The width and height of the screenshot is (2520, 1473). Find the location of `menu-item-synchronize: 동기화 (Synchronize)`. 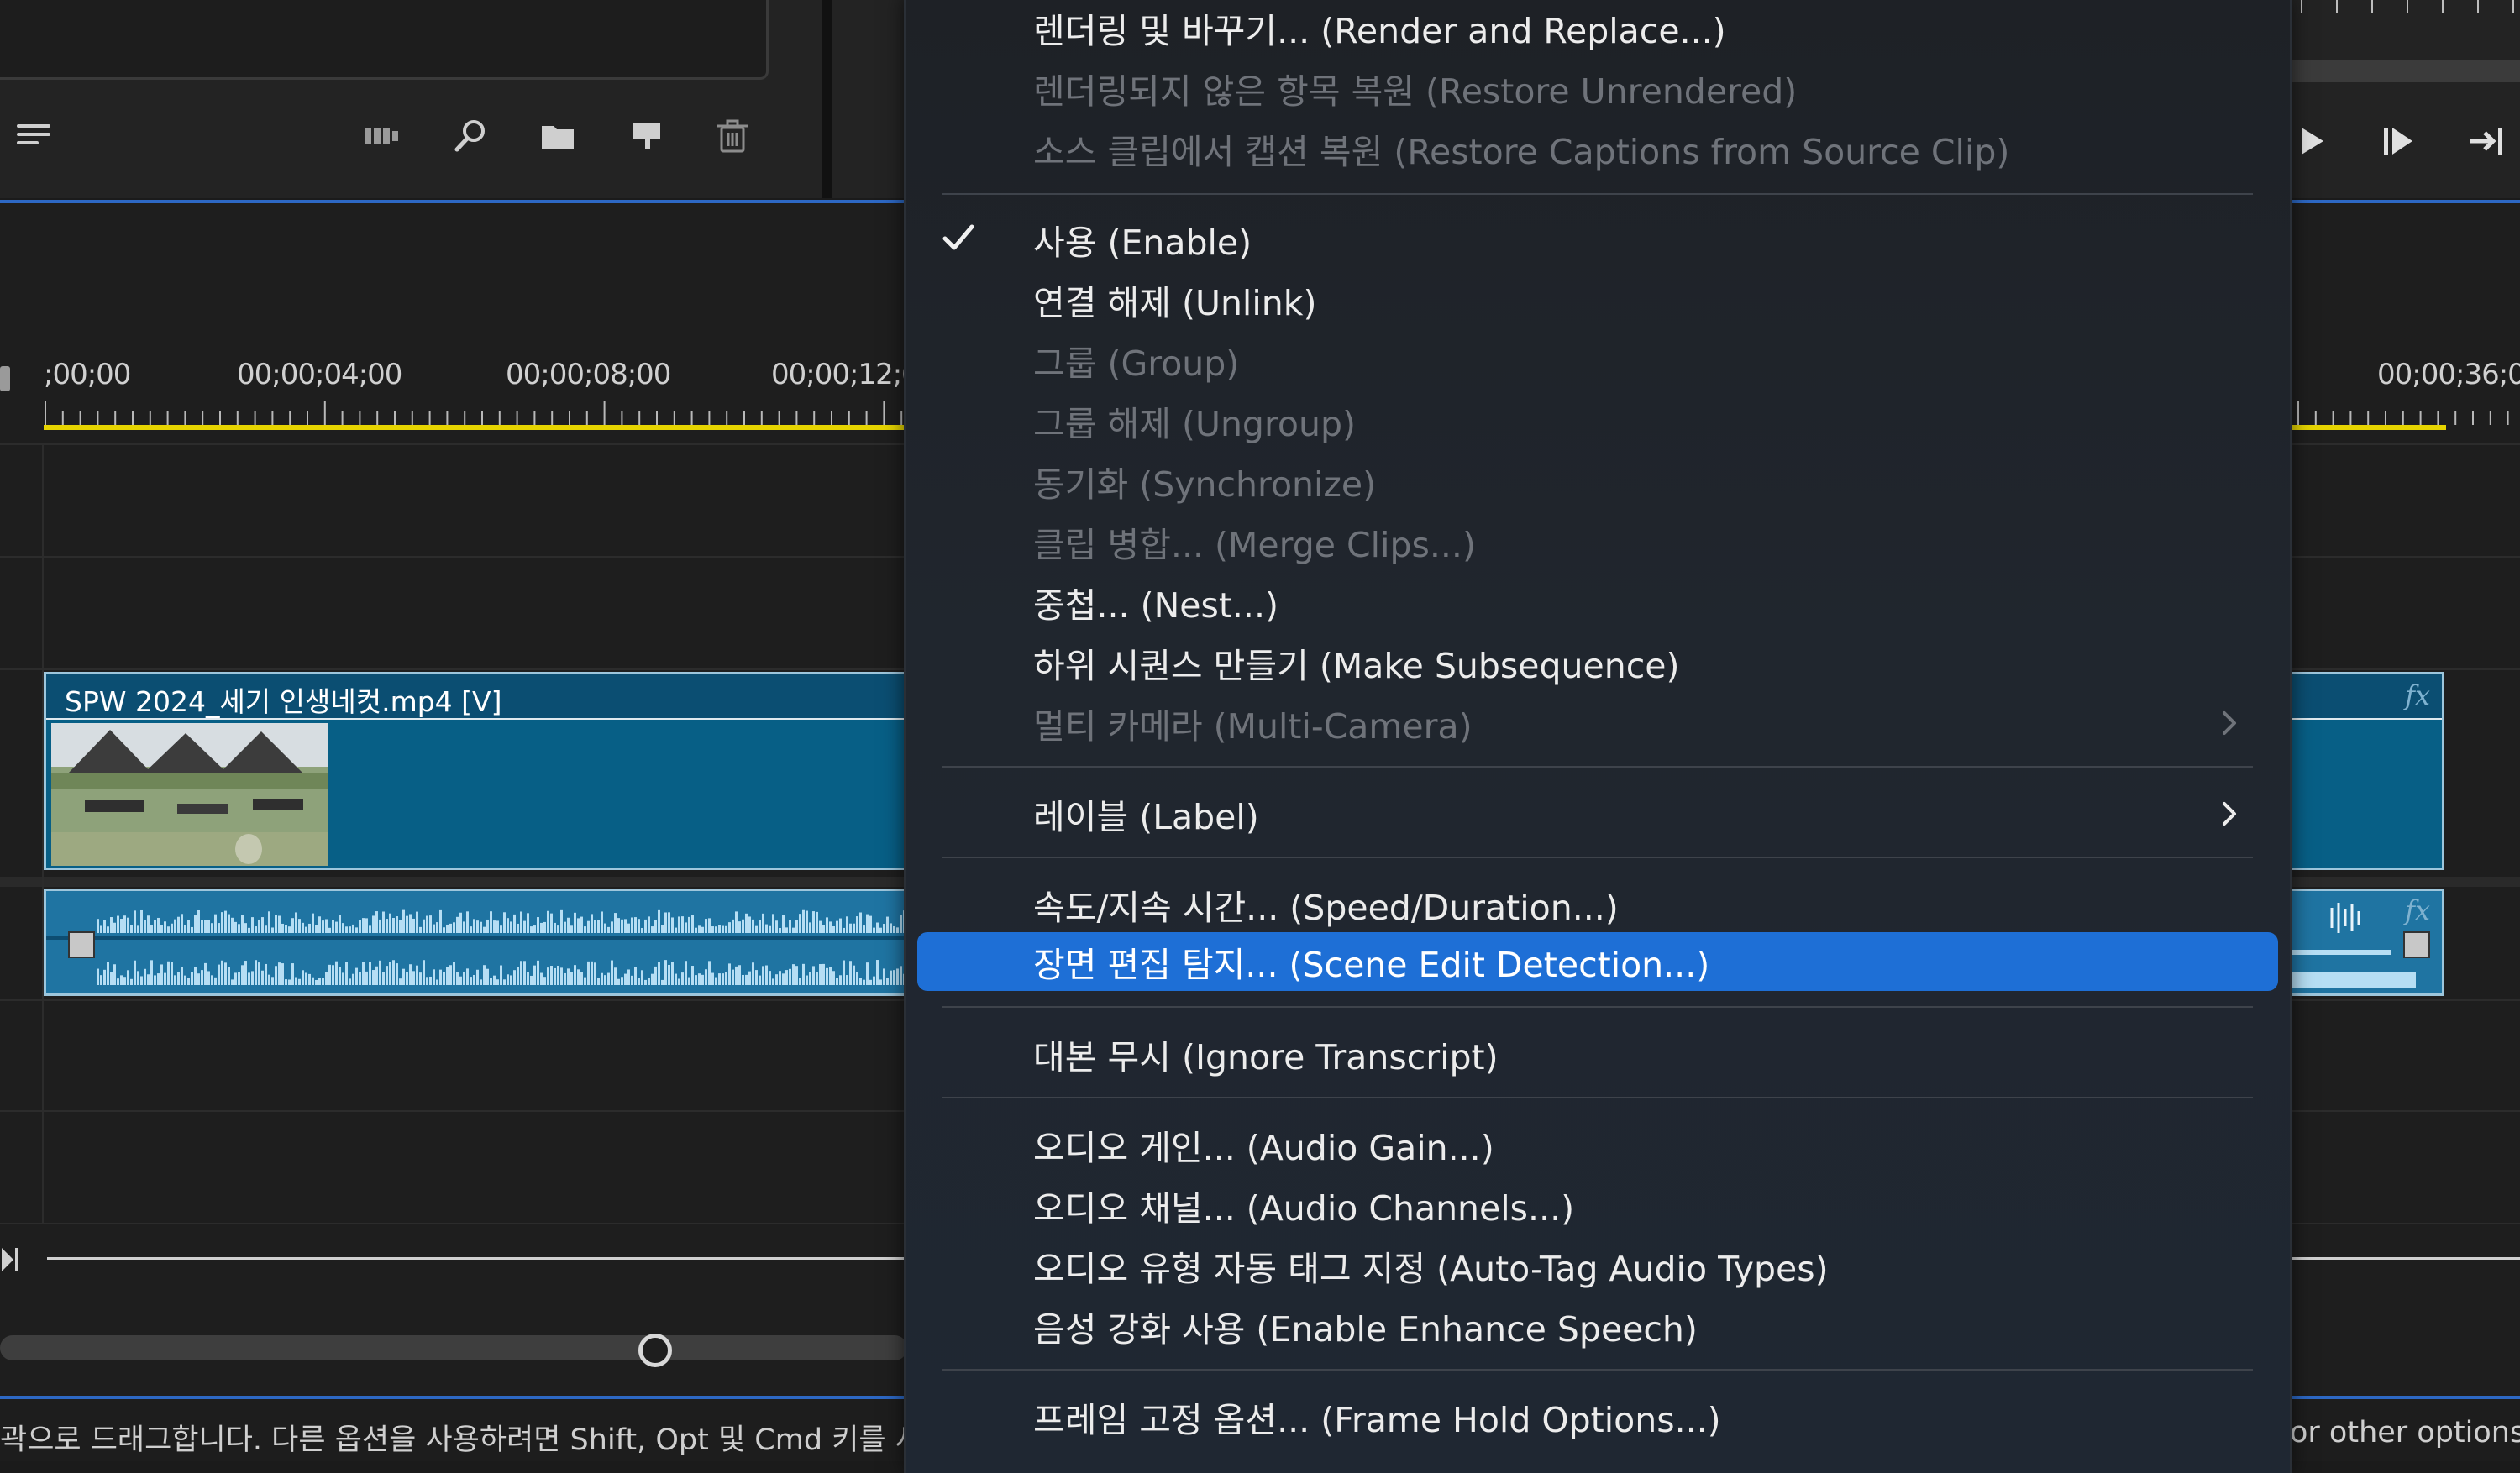

menu-item-synchronize: 동기화 (Synchronize) is located at coordinates (1597, 482).